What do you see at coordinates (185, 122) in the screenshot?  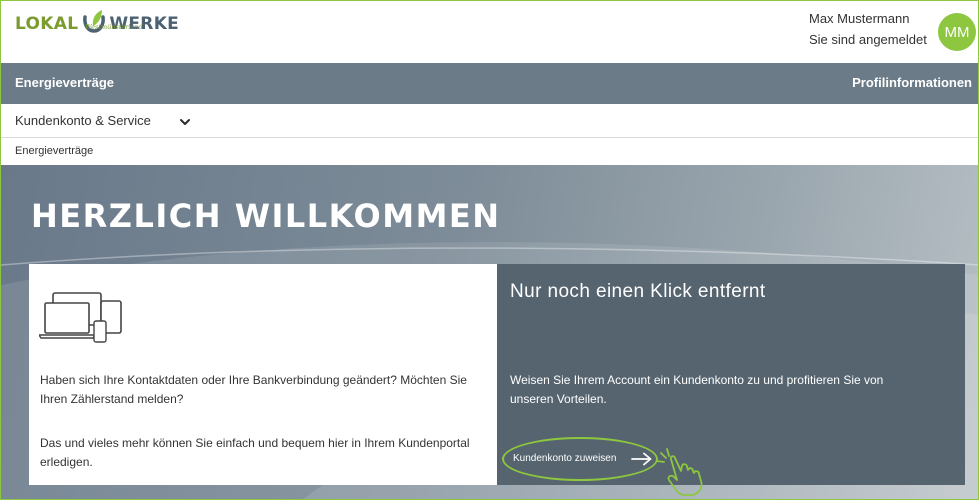 I see `chevron-down-icon` at bounding box center [185, 122].